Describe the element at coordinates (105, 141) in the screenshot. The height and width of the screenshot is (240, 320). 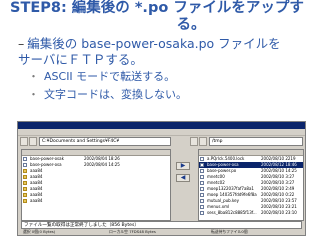
I see `local-path-field: C:¥Documents and Settings¥F4C¥` at that location.